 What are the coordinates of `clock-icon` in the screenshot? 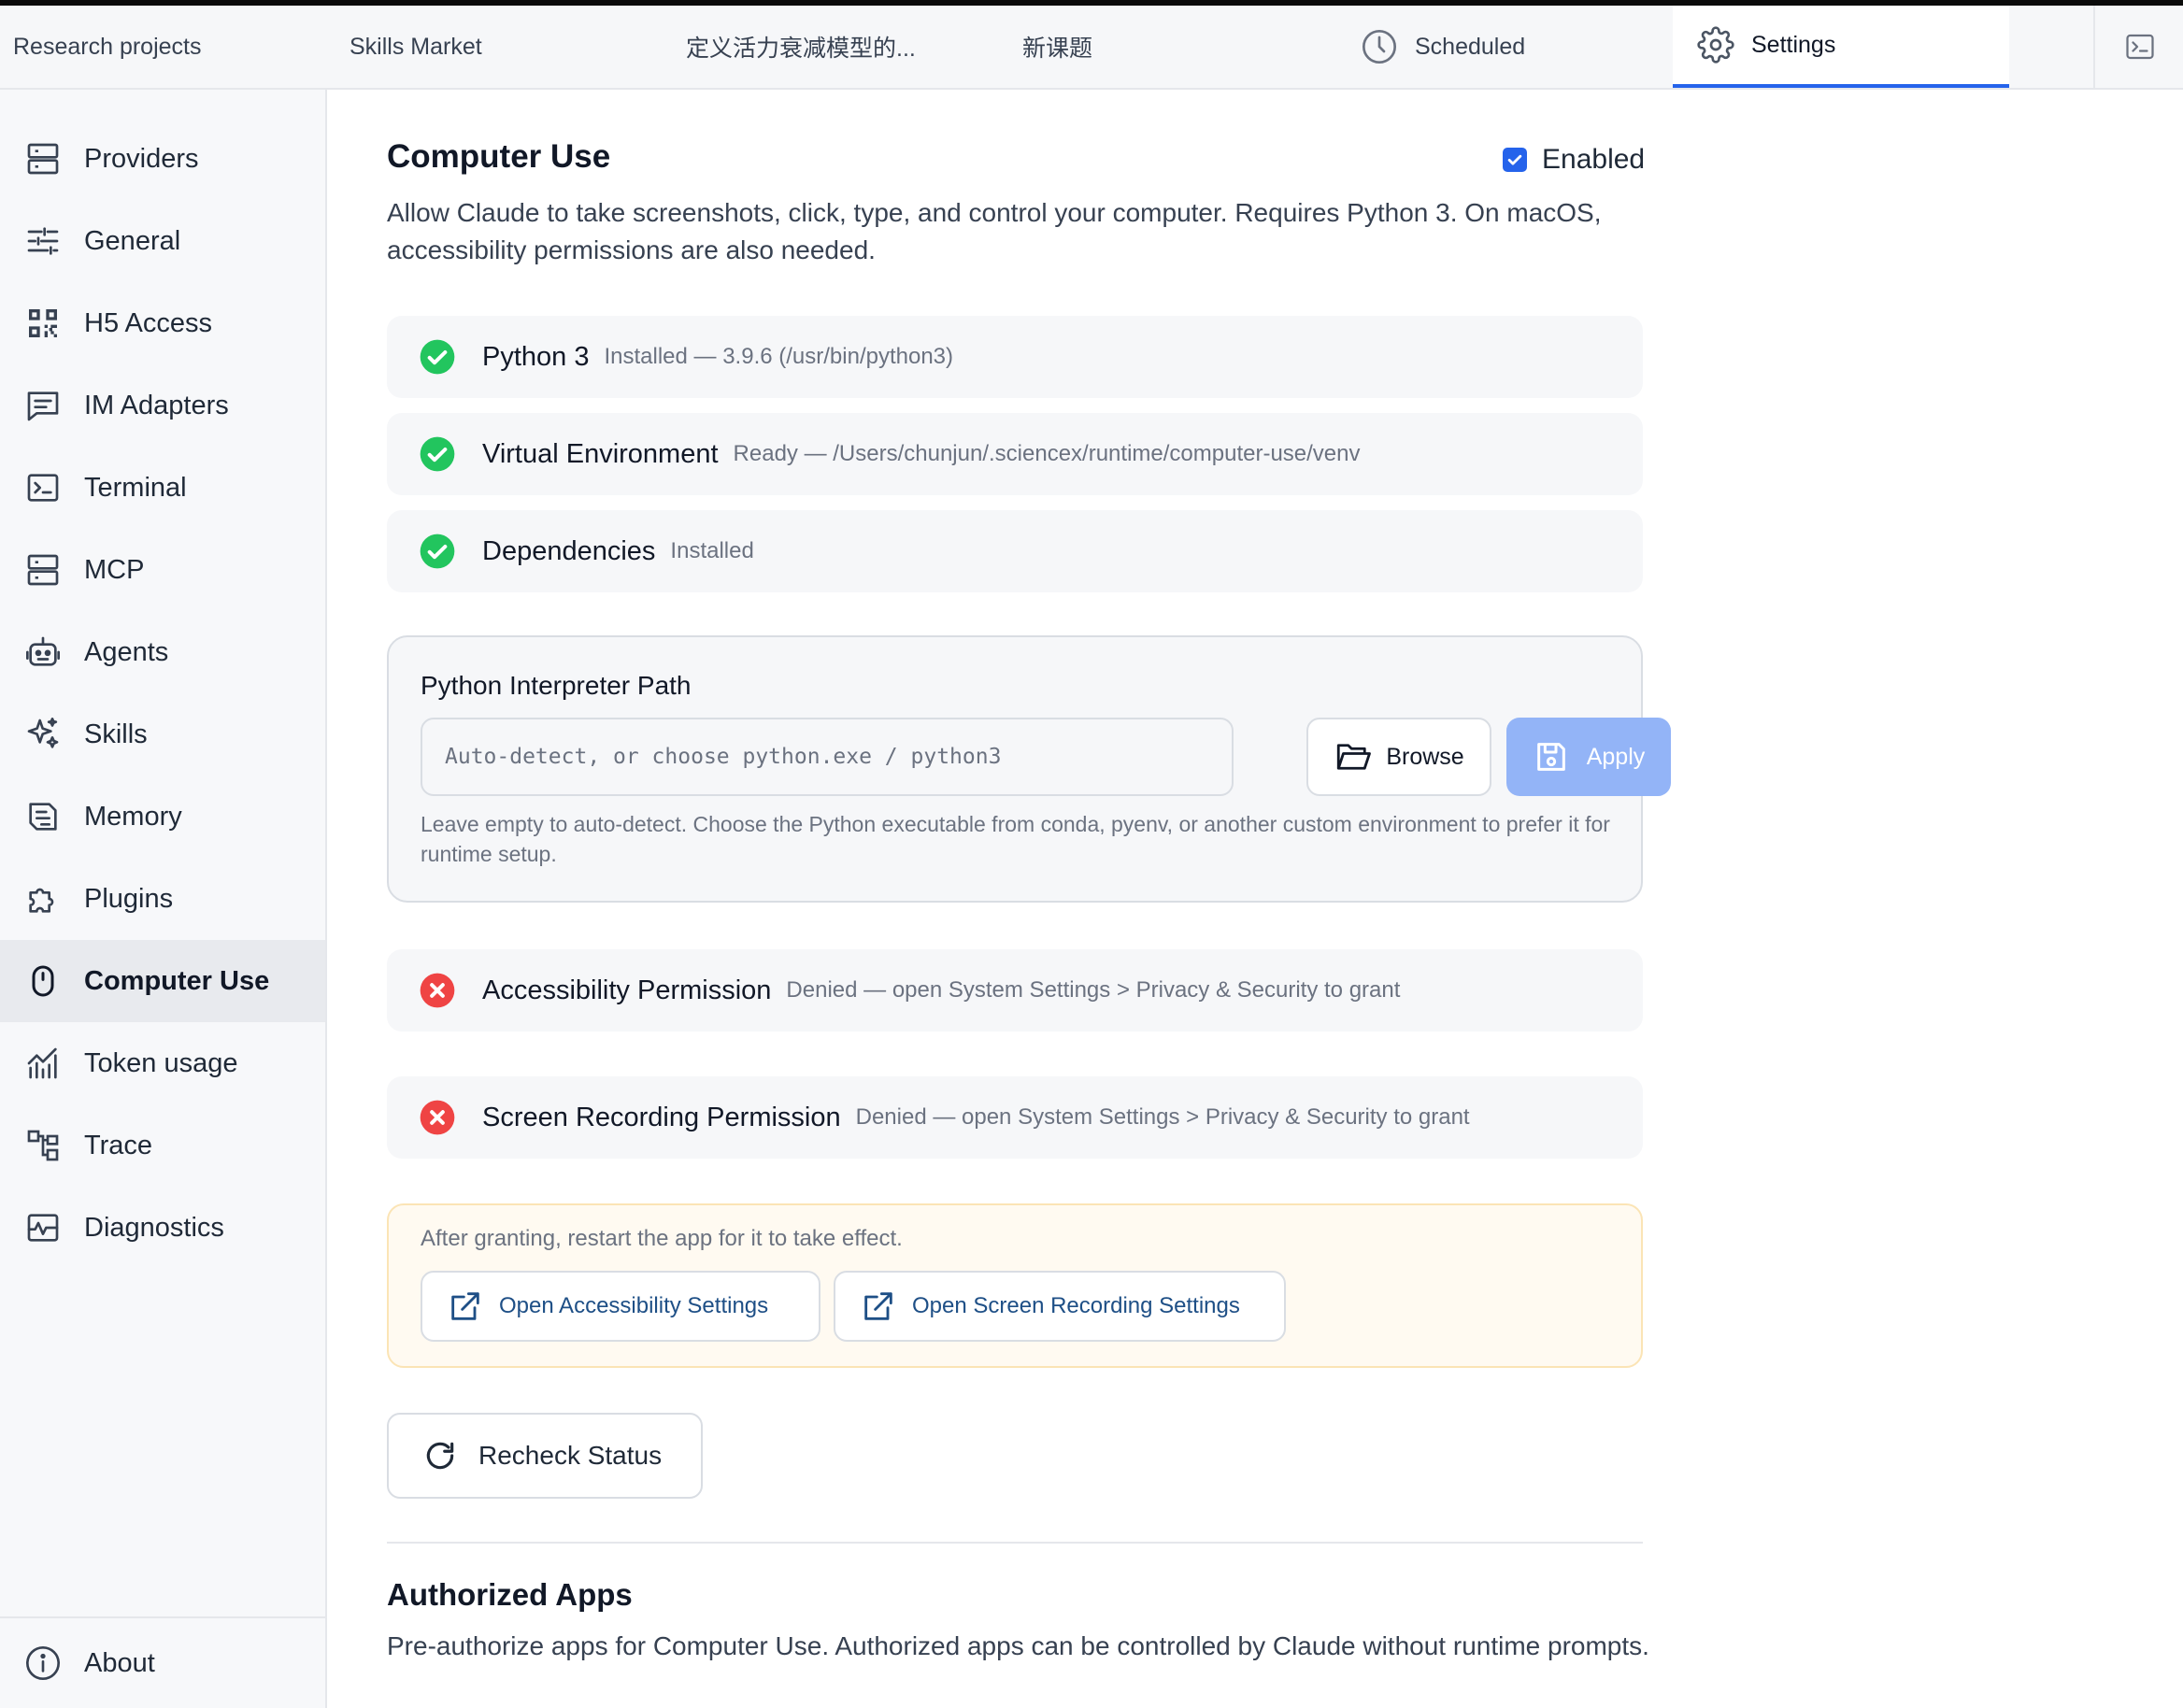 It's located at (1379, 47).